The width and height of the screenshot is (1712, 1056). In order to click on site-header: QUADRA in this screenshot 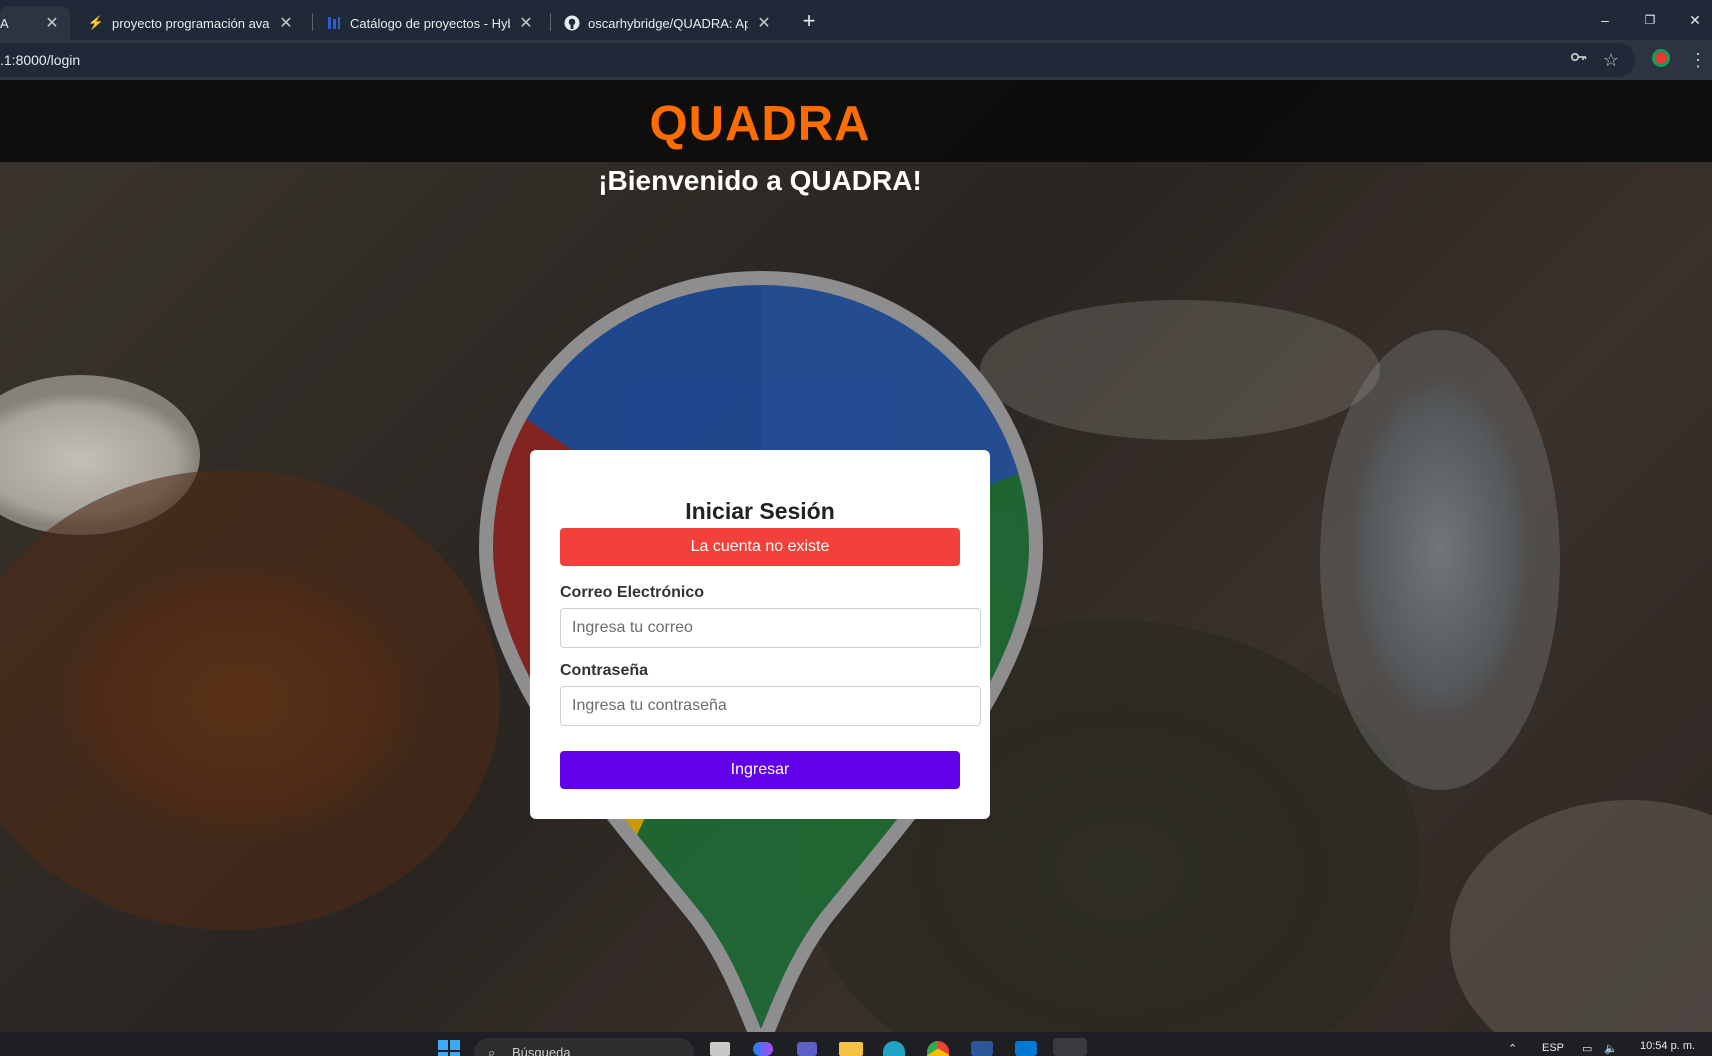, I will do `click(856, 121)`.